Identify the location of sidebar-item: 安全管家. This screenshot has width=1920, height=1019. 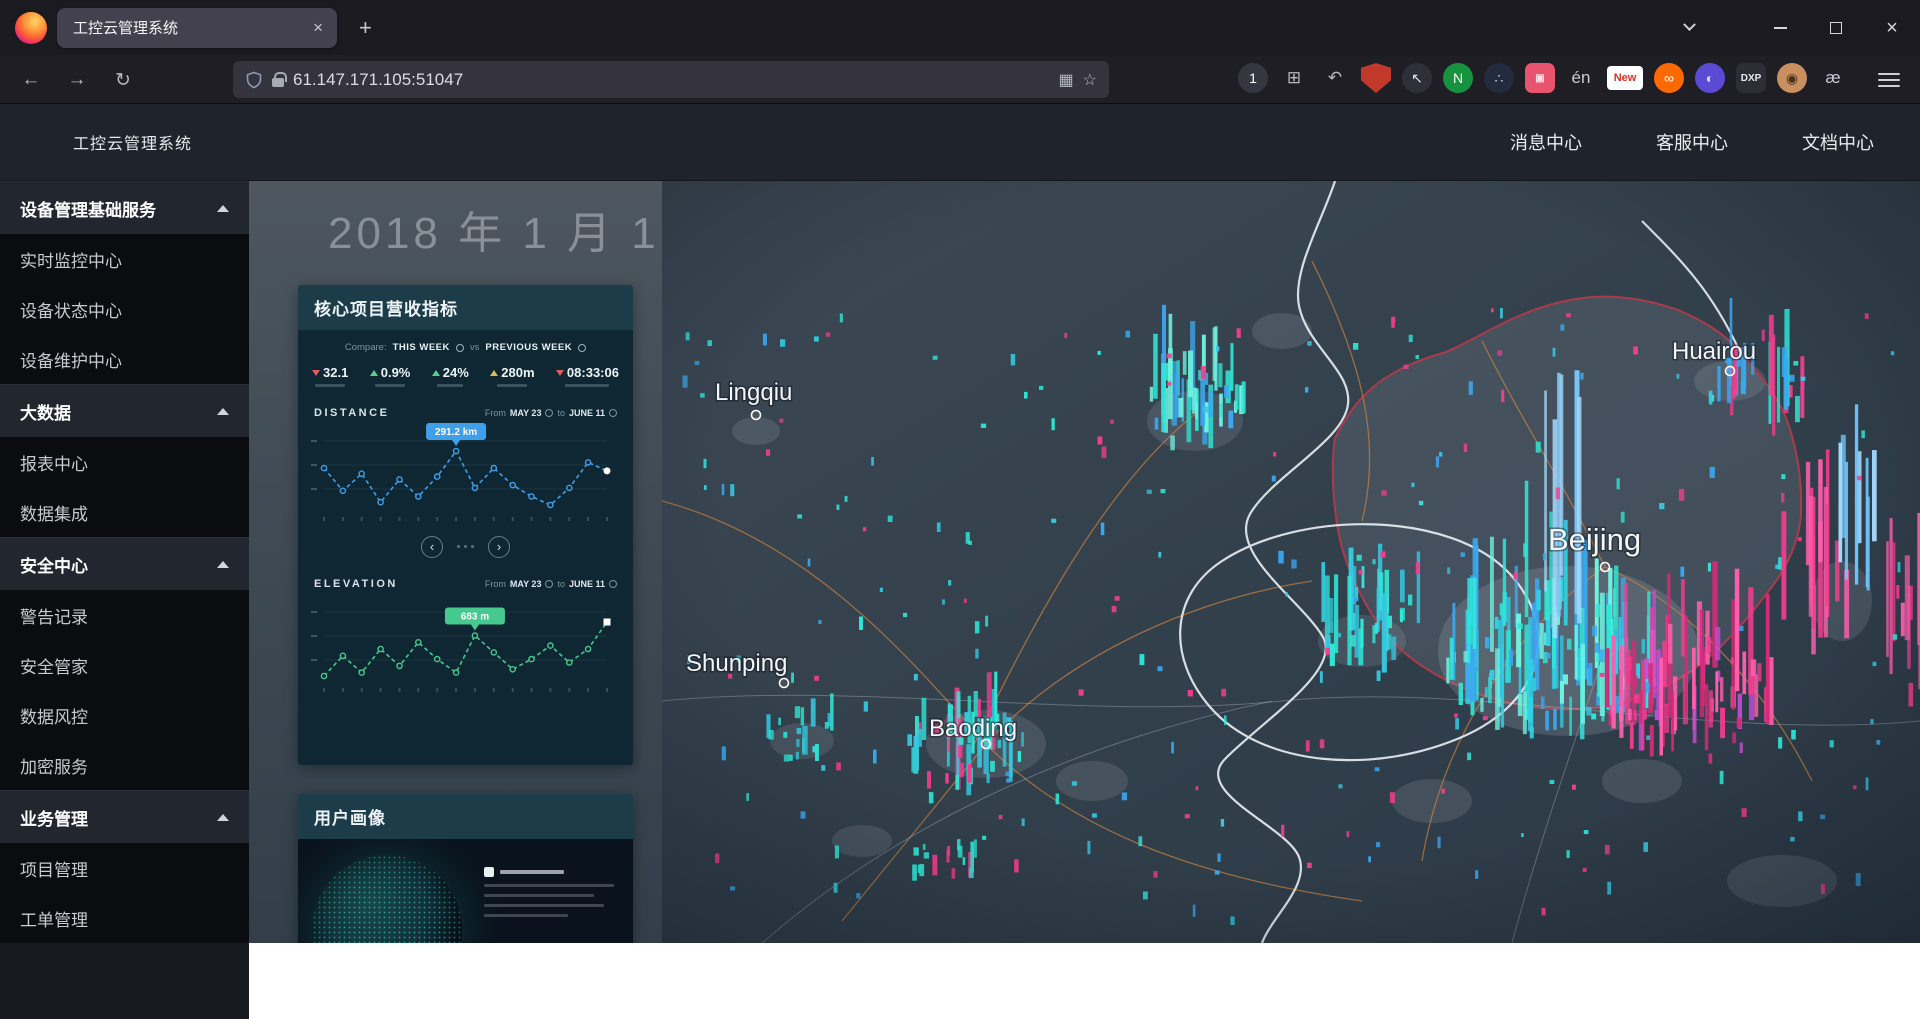
(124, 665).